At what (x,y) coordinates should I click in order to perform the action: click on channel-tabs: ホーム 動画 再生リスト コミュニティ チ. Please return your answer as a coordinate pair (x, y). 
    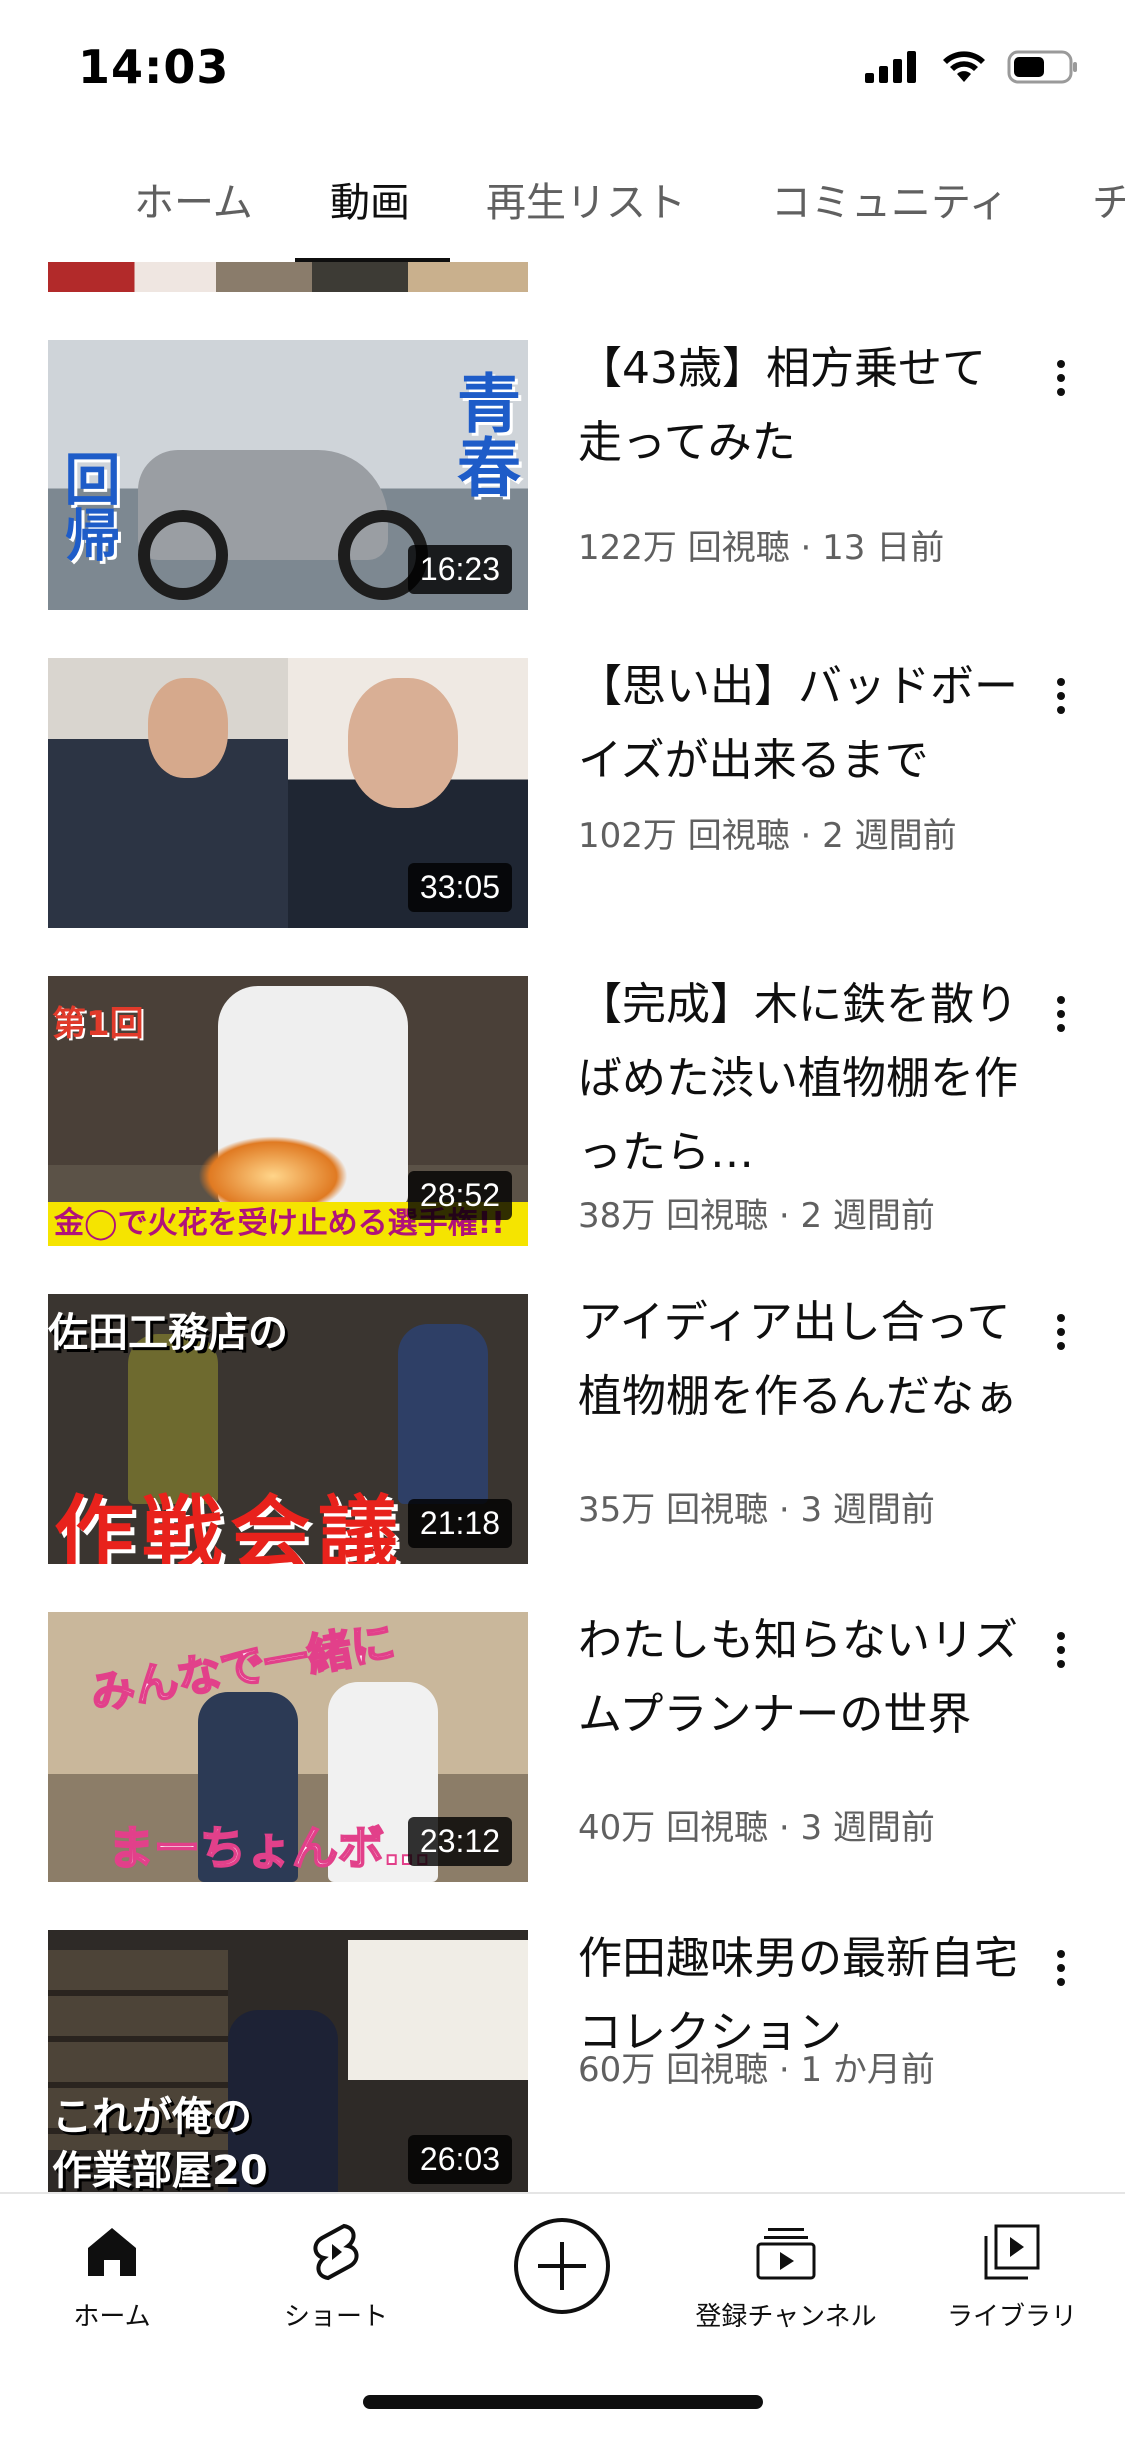
    Looking at the image, I should click on (562, 200).